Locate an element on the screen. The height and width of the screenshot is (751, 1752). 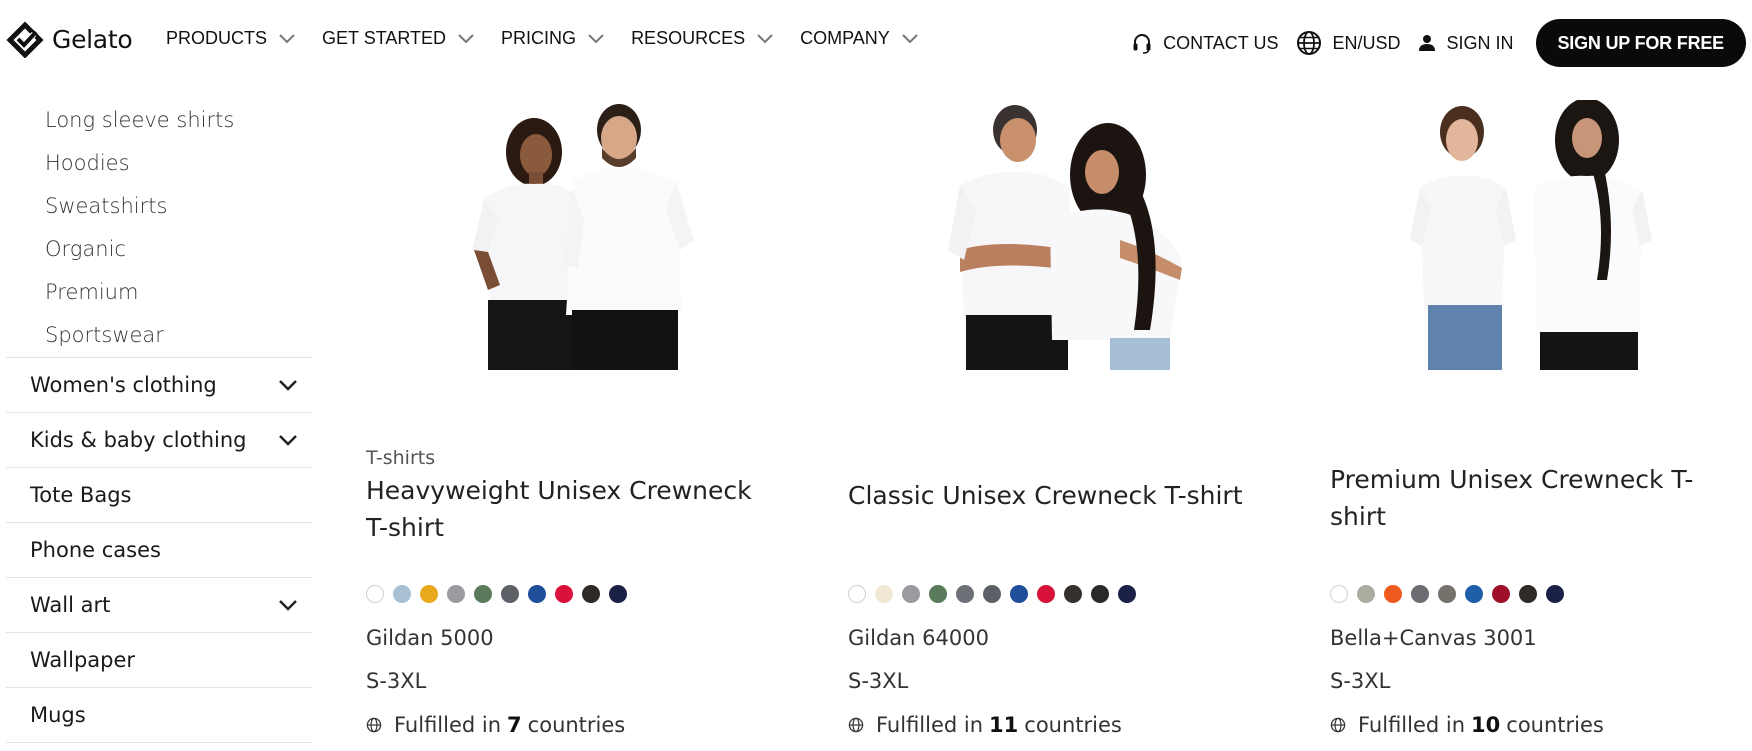
product-title: Heavyweight Unisex Crewneck T-shirt is located at coordinates (566, 509).